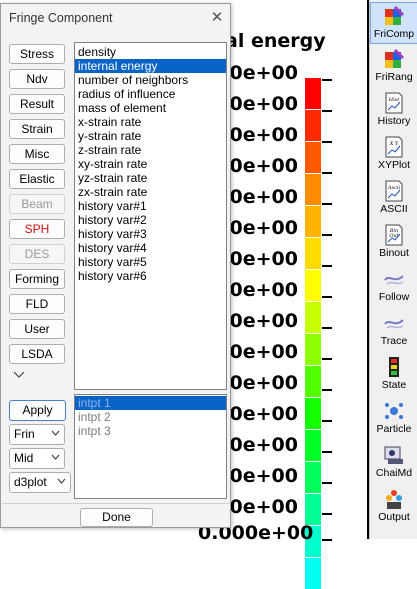 Image resolution: width=417 pixels, height=589 pixels. Describe the element at coordinates (394, 455) in the screenshot. I see `chaimd-icon` at that location.